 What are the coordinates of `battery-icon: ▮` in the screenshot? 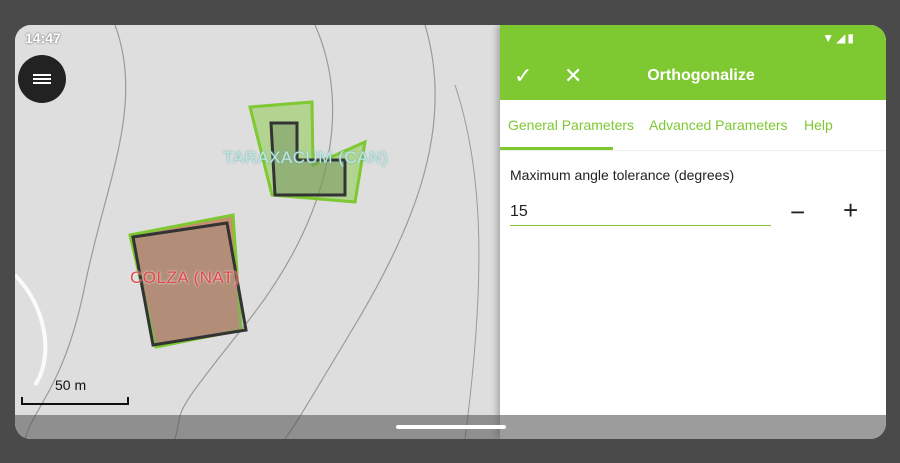 It's located at (851, 38).